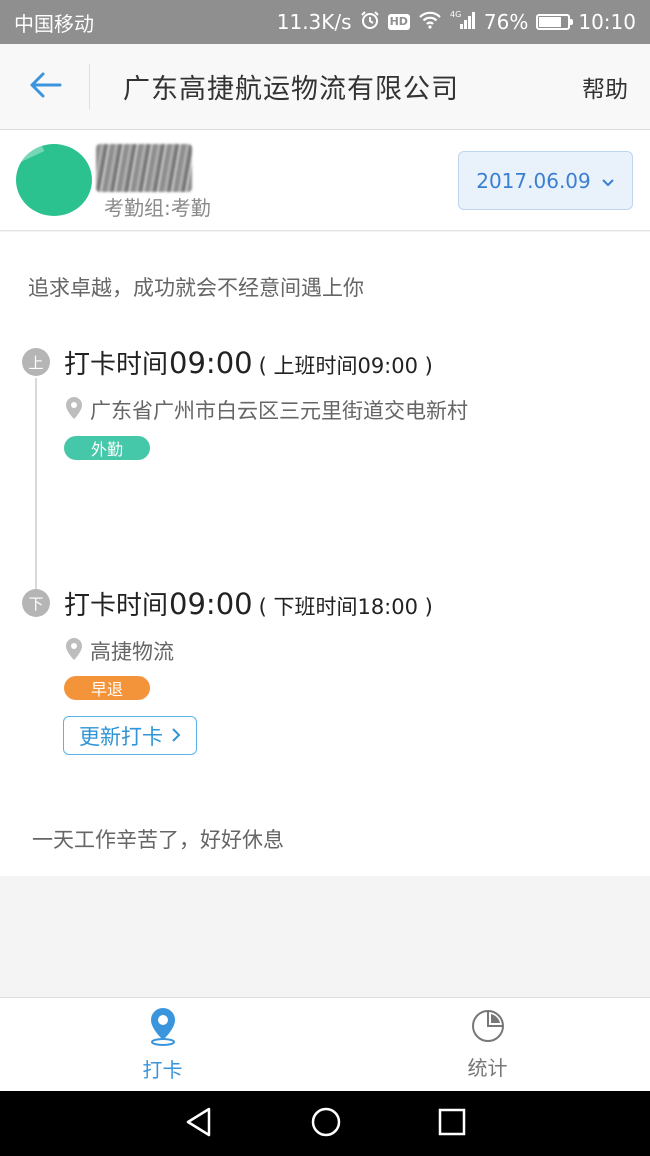 The width and height of the screenshot is (650, 1156). I want to click on system-nav-bar, so click(325, 1123).